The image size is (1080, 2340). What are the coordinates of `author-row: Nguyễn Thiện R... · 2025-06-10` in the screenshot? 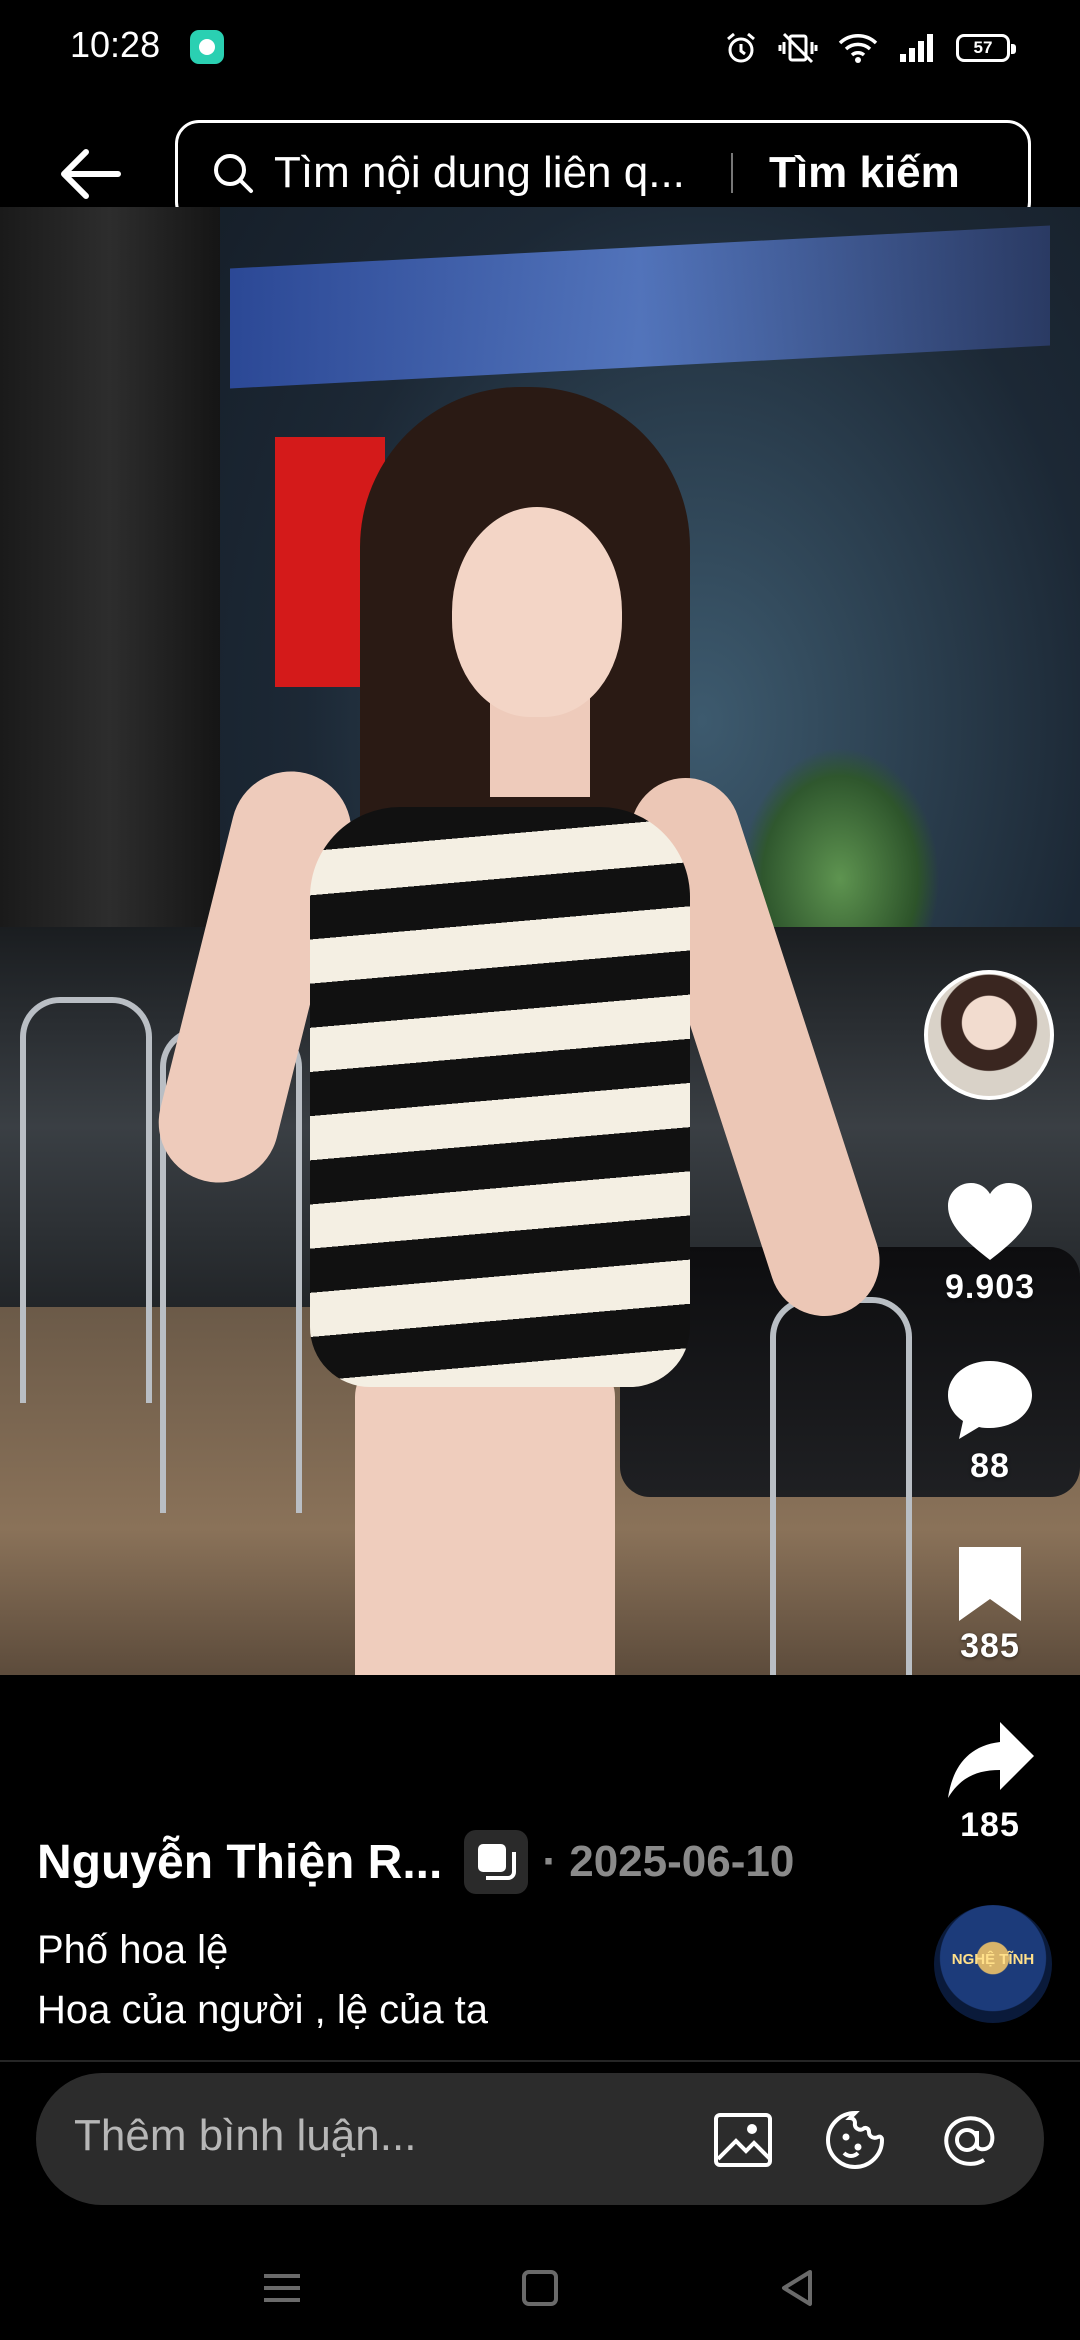 It's located at (415, 1862).